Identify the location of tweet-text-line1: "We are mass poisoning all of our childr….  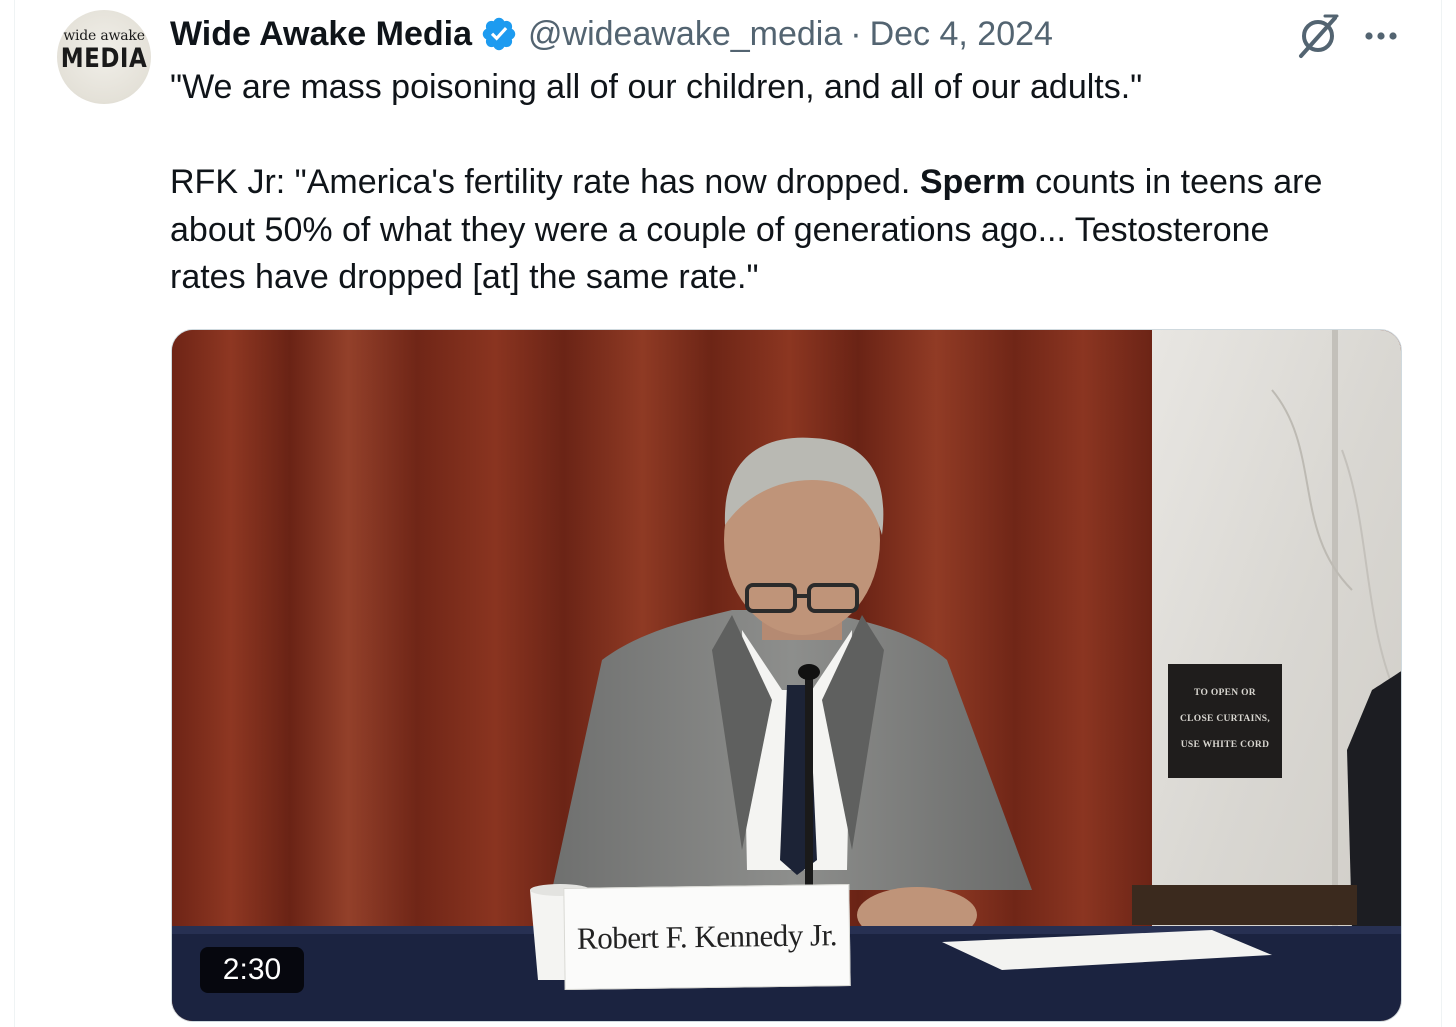
(656, 87).